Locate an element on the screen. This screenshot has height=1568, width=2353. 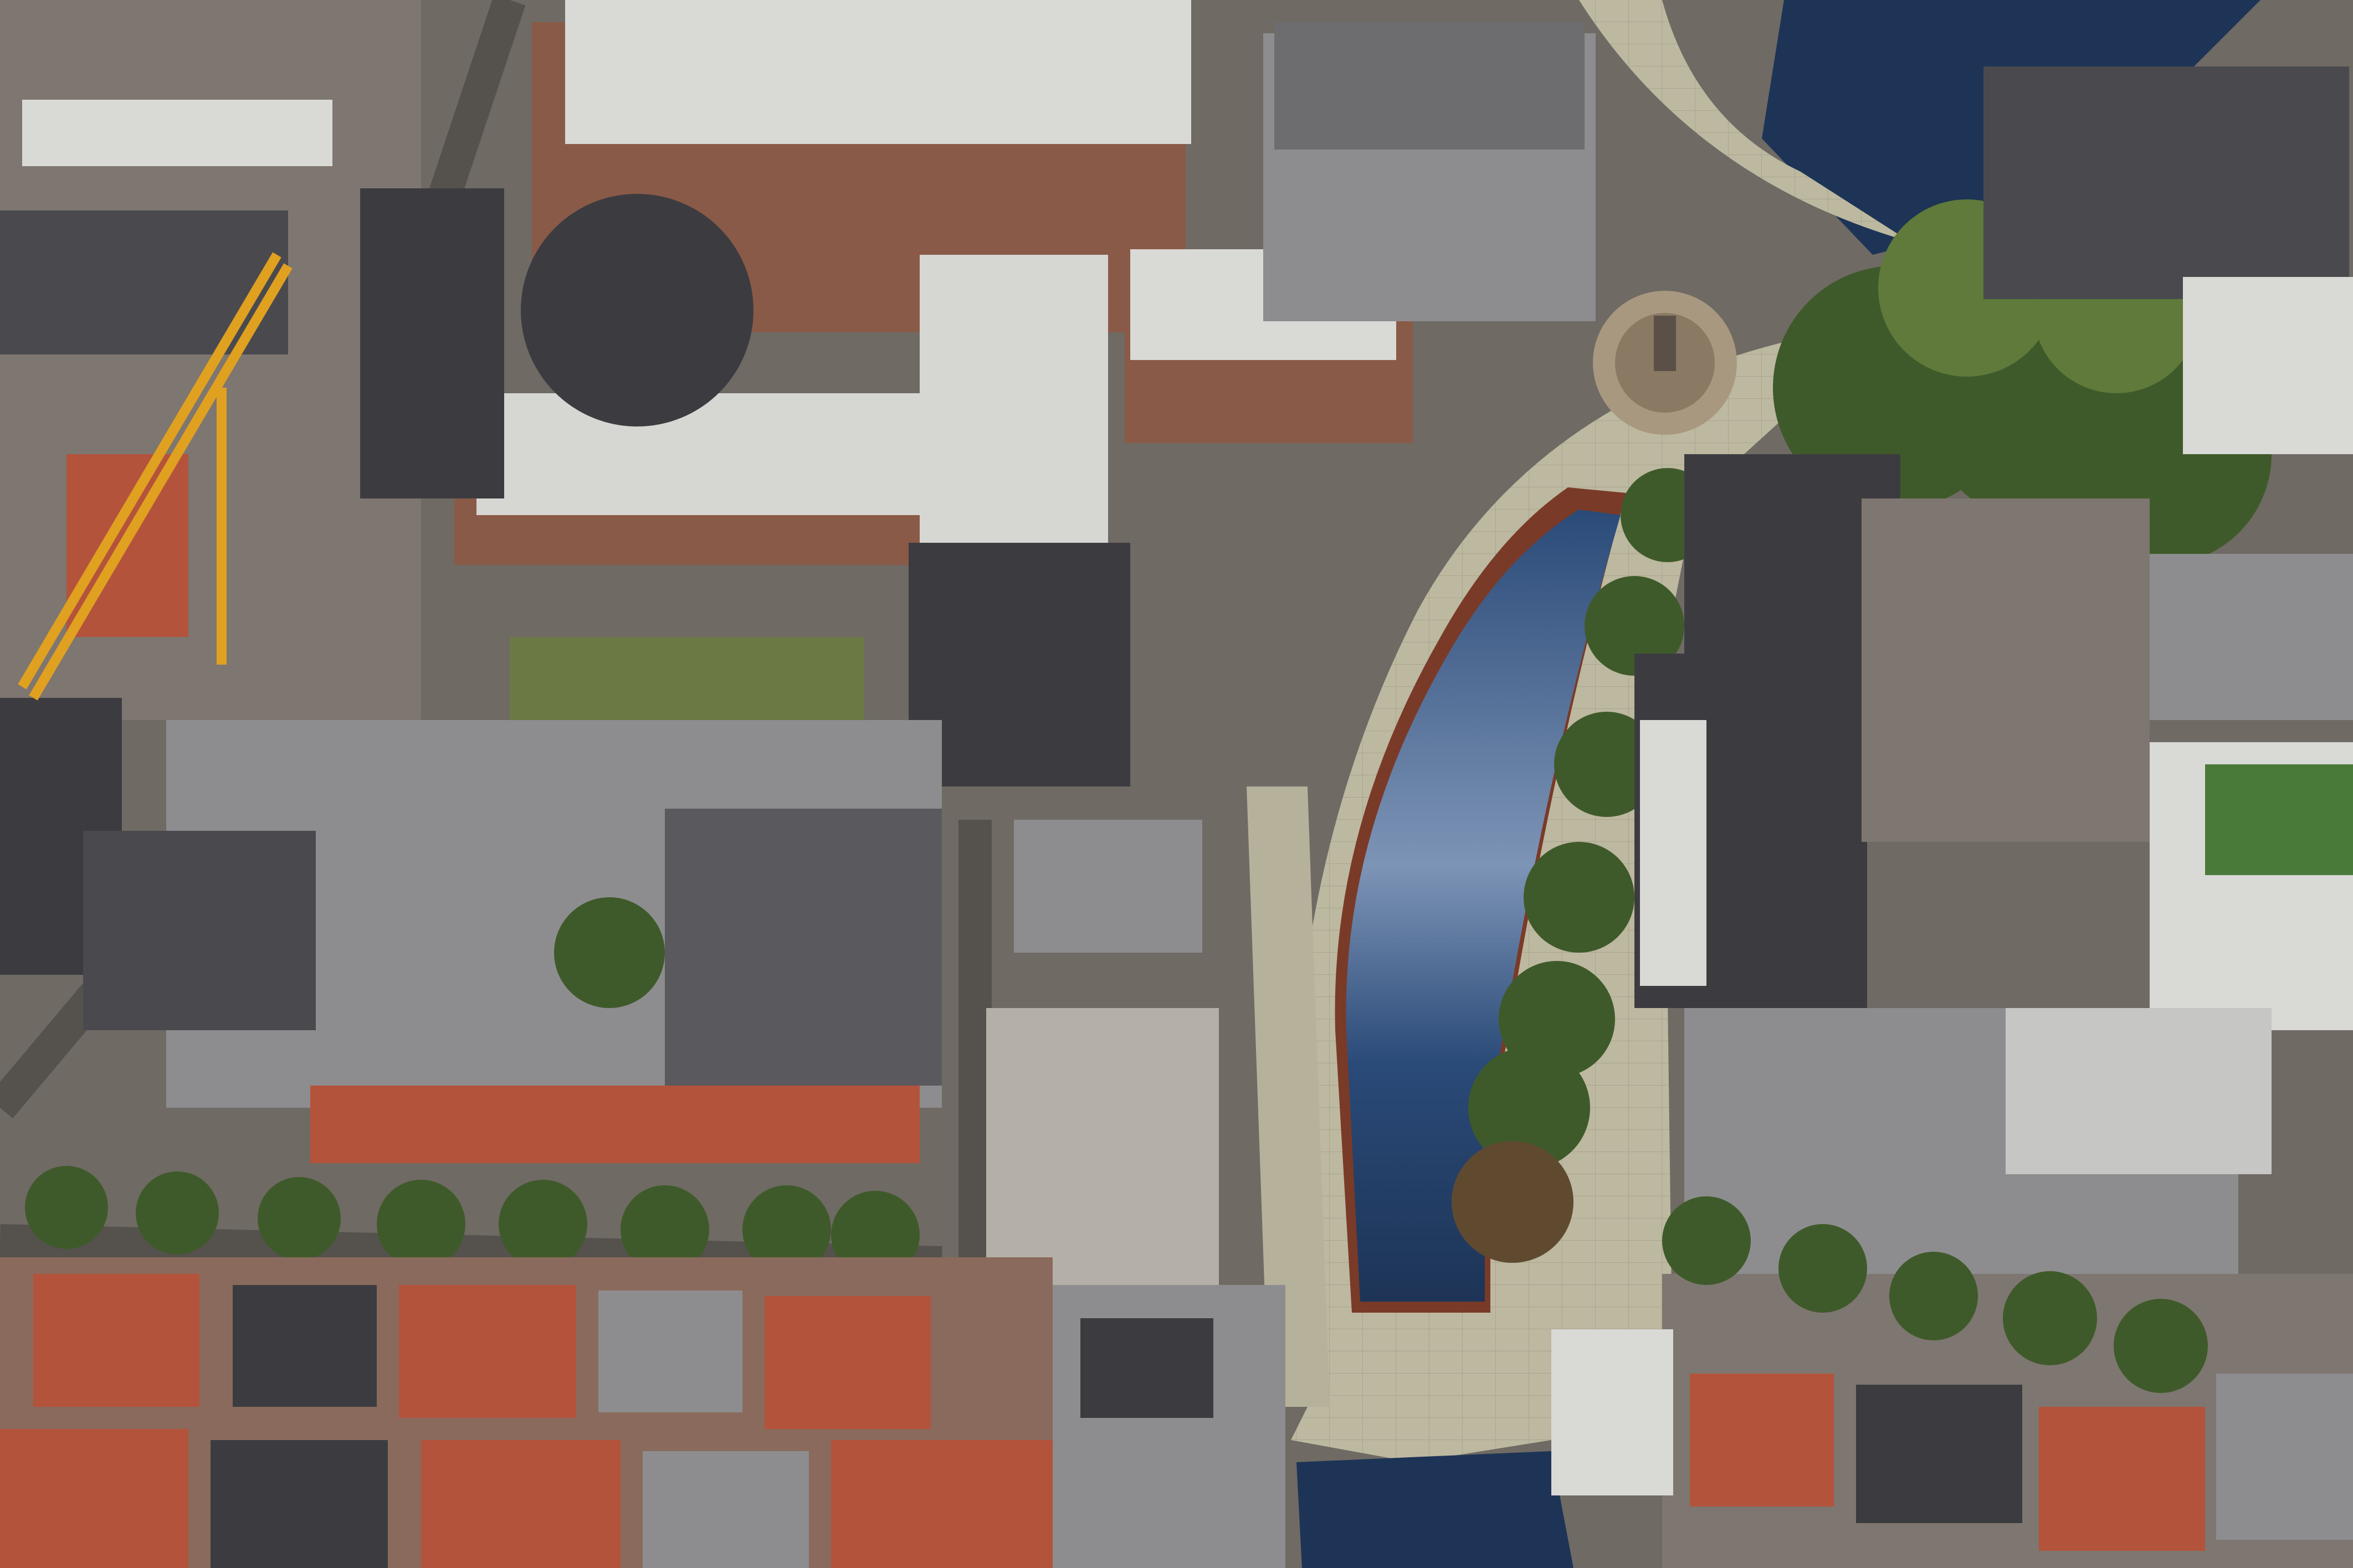
modern-apartment-building is located at coordinates (1430, 171).